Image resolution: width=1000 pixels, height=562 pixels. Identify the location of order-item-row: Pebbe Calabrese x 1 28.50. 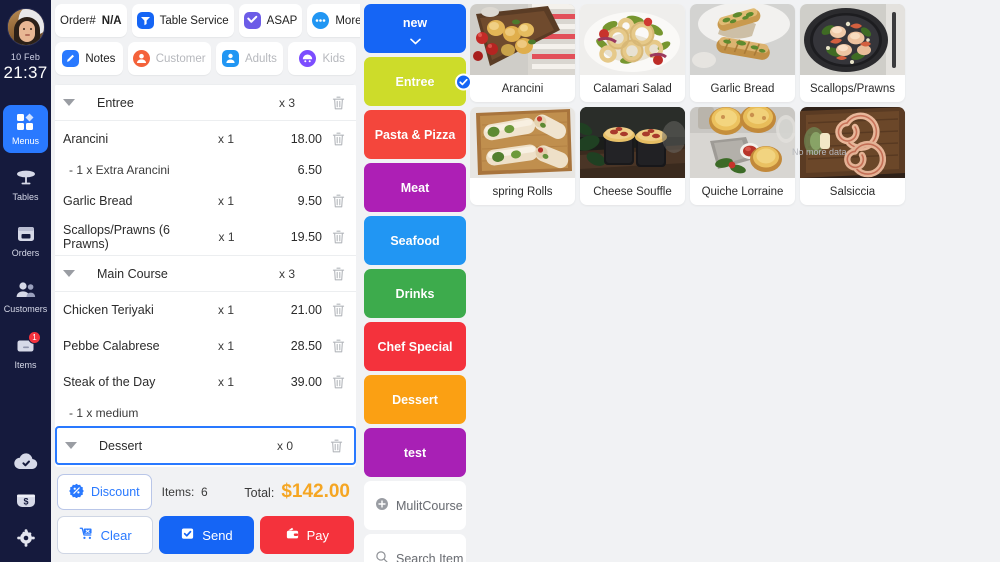
(205, 346).